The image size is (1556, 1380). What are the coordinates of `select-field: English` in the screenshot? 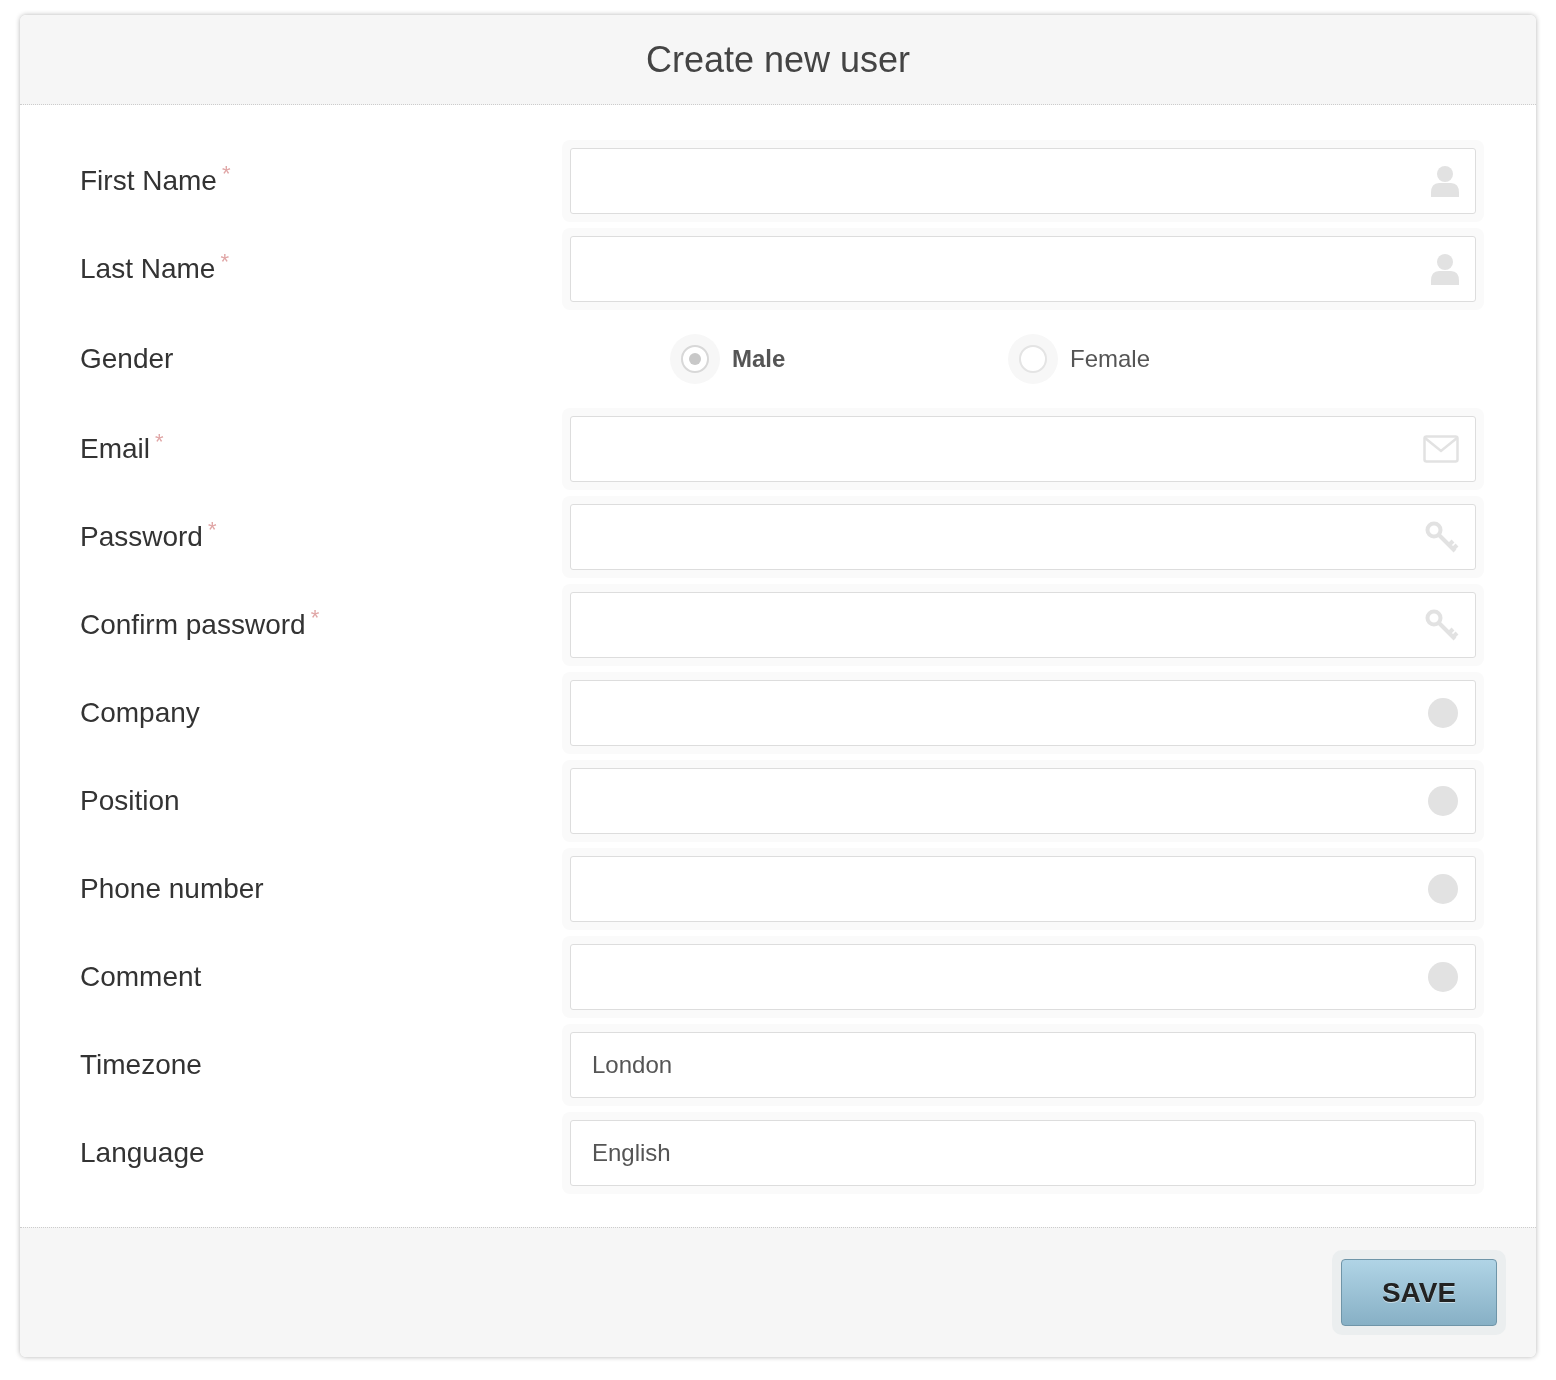 It's located at (1023, 1153).